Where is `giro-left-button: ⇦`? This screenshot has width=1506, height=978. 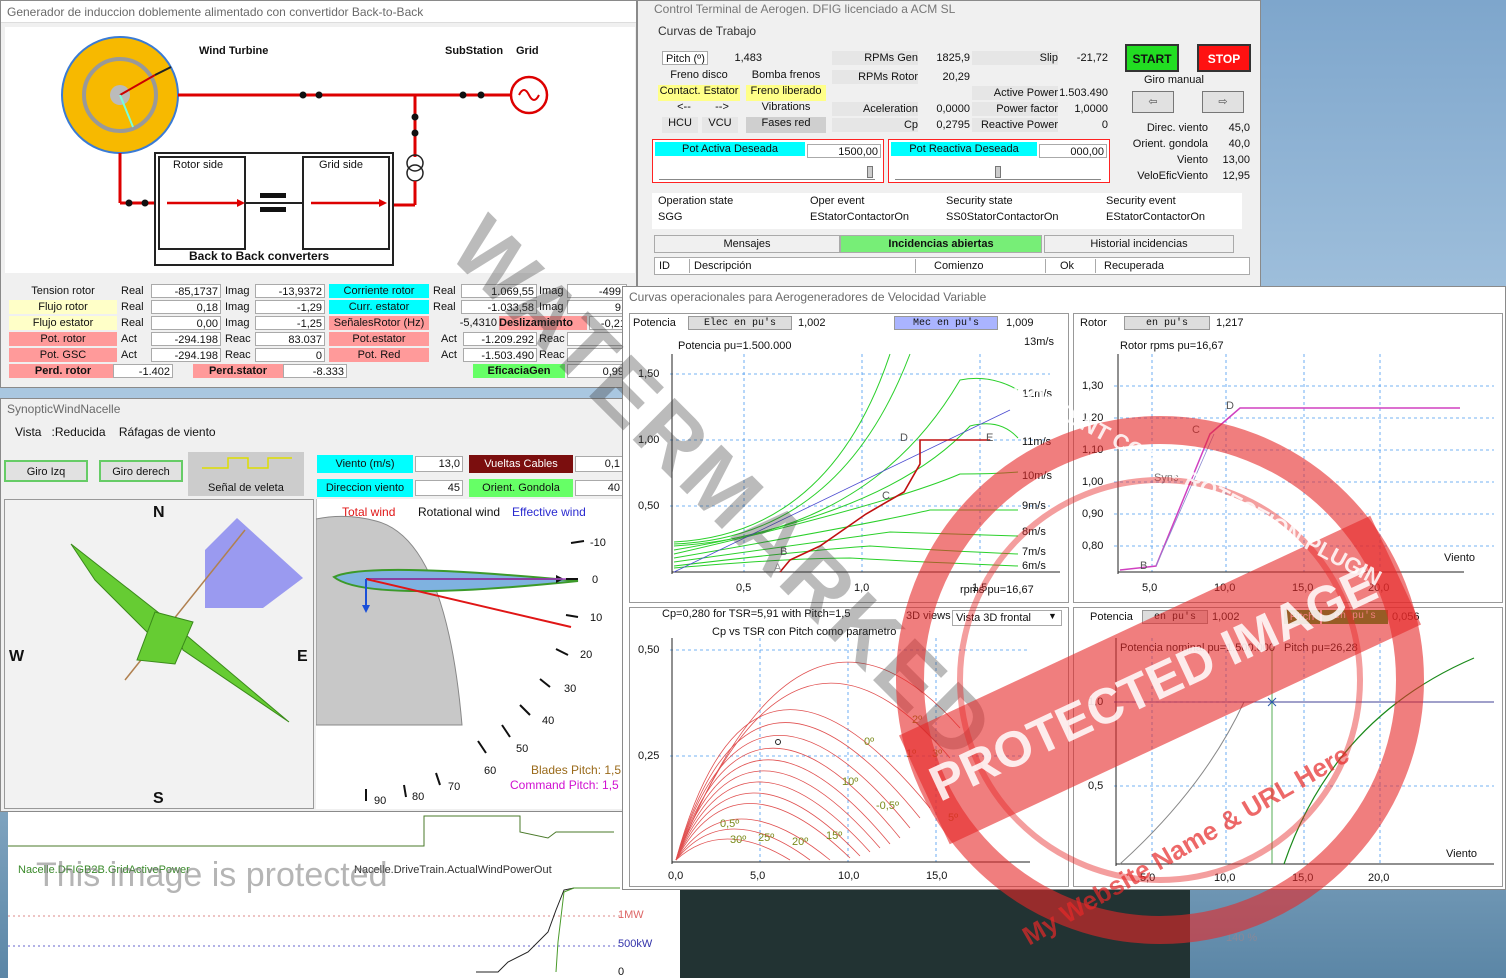
giro-left-button: ⇦ is located at coordinates (1153, 102).